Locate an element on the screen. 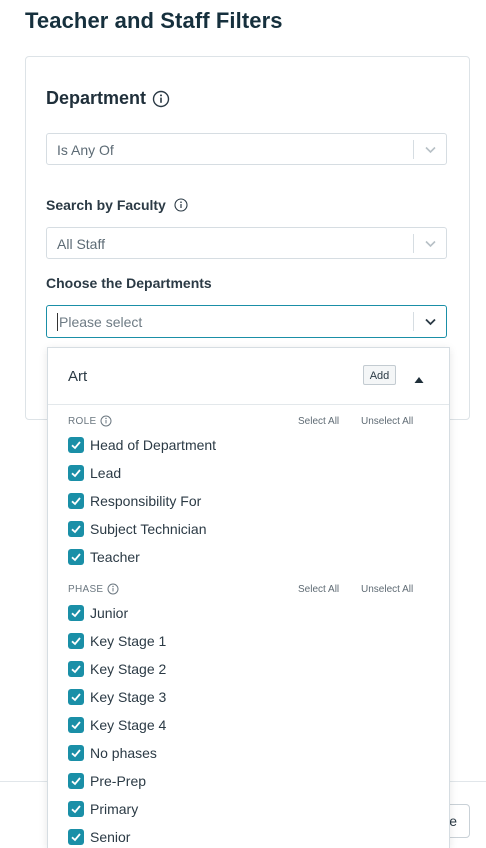 Image resolution: width=486 pixels, height=848 pixels. role-unselect-all: Unselect All is located at coordinates (387, 421).